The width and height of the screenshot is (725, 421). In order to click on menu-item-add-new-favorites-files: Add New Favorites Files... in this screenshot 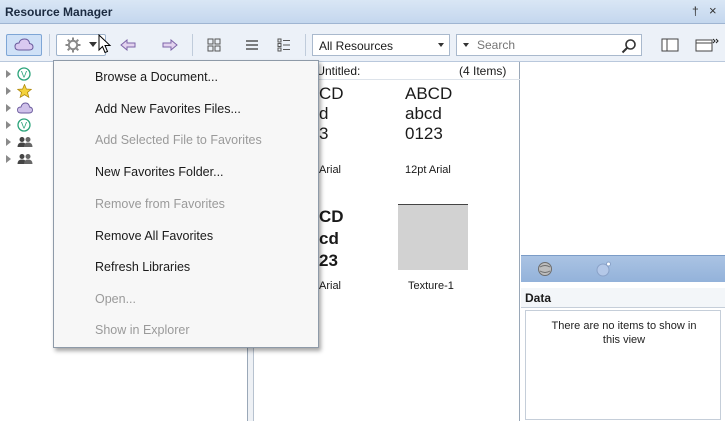, I will do `click(186, 109)`.